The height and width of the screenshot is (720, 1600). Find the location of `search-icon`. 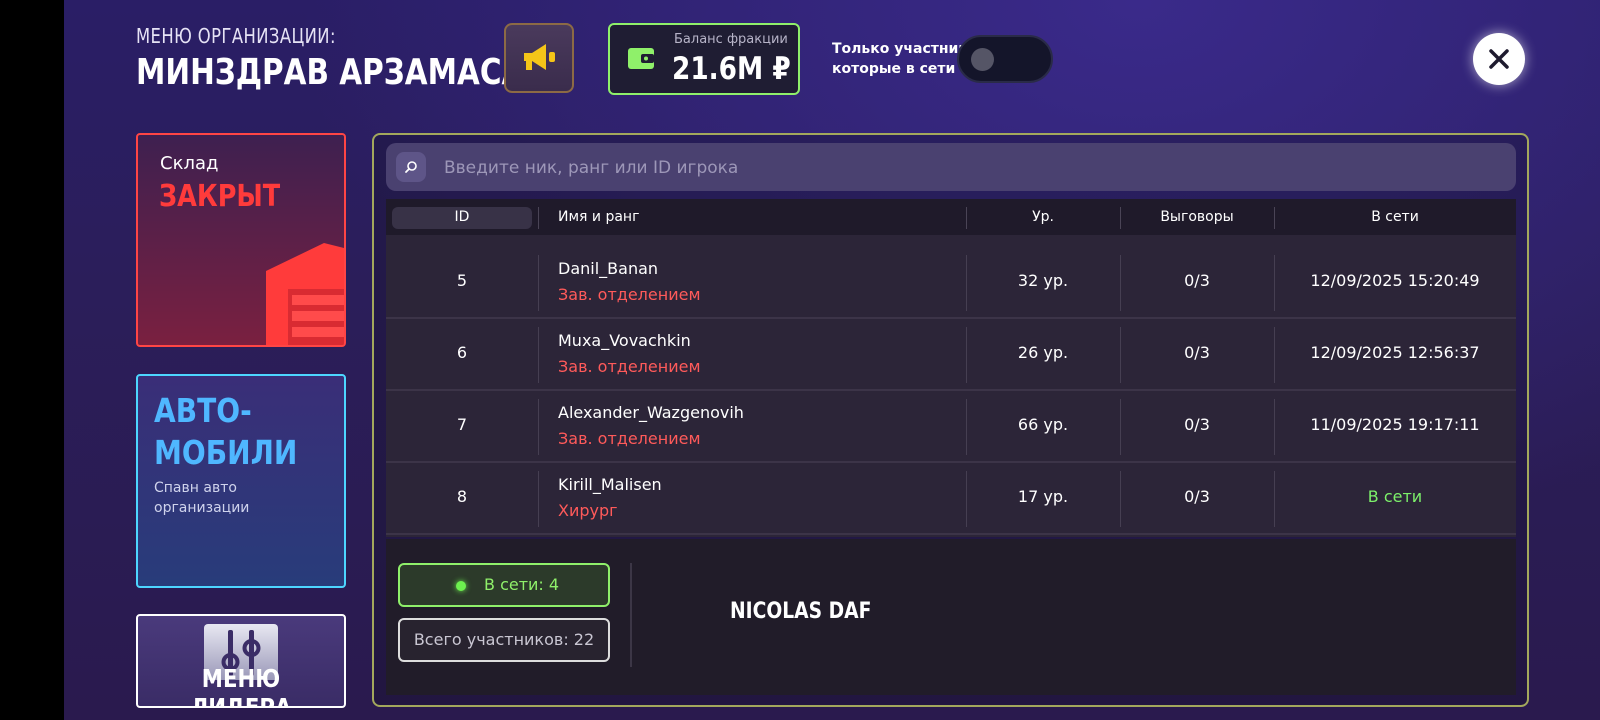

search-icon is located at coordinates (411, 167).